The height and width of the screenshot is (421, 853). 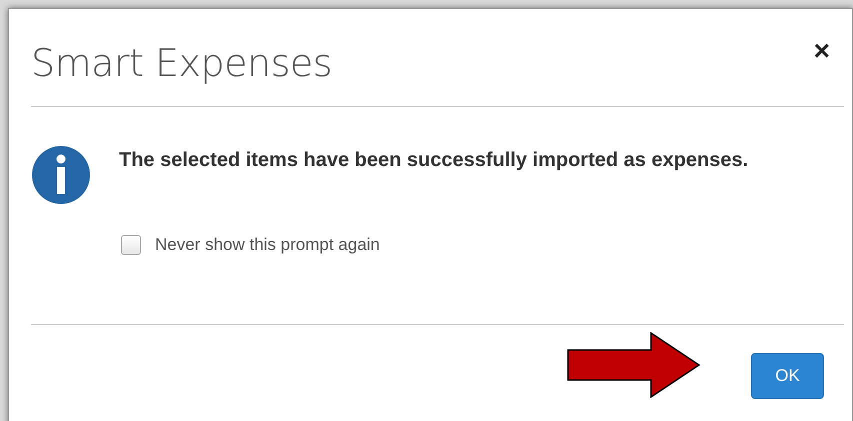 What do you see at coordinates (181, 62) in the screenshot?
I see `dialog-title: Smart Expenses` at bounding box center [181, 62].